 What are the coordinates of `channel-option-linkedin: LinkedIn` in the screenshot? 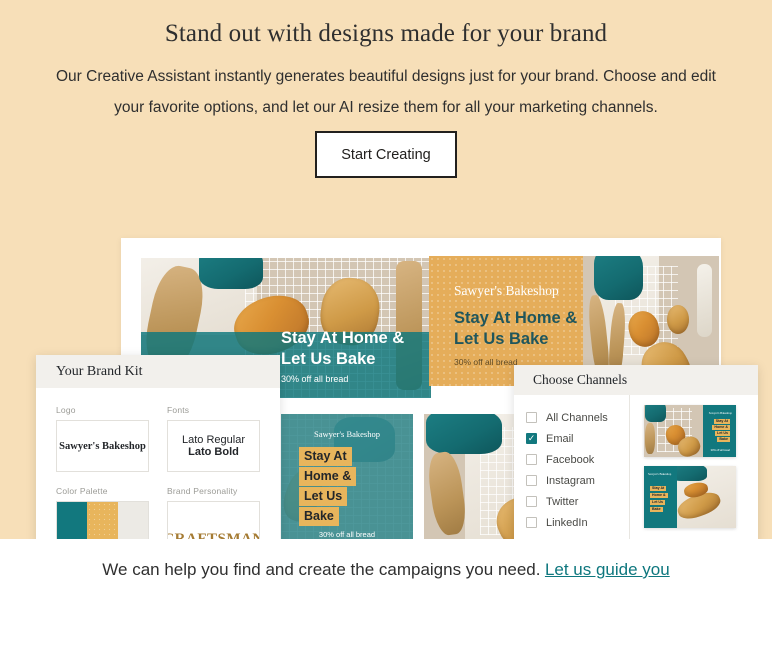 It's located at (577, 522).